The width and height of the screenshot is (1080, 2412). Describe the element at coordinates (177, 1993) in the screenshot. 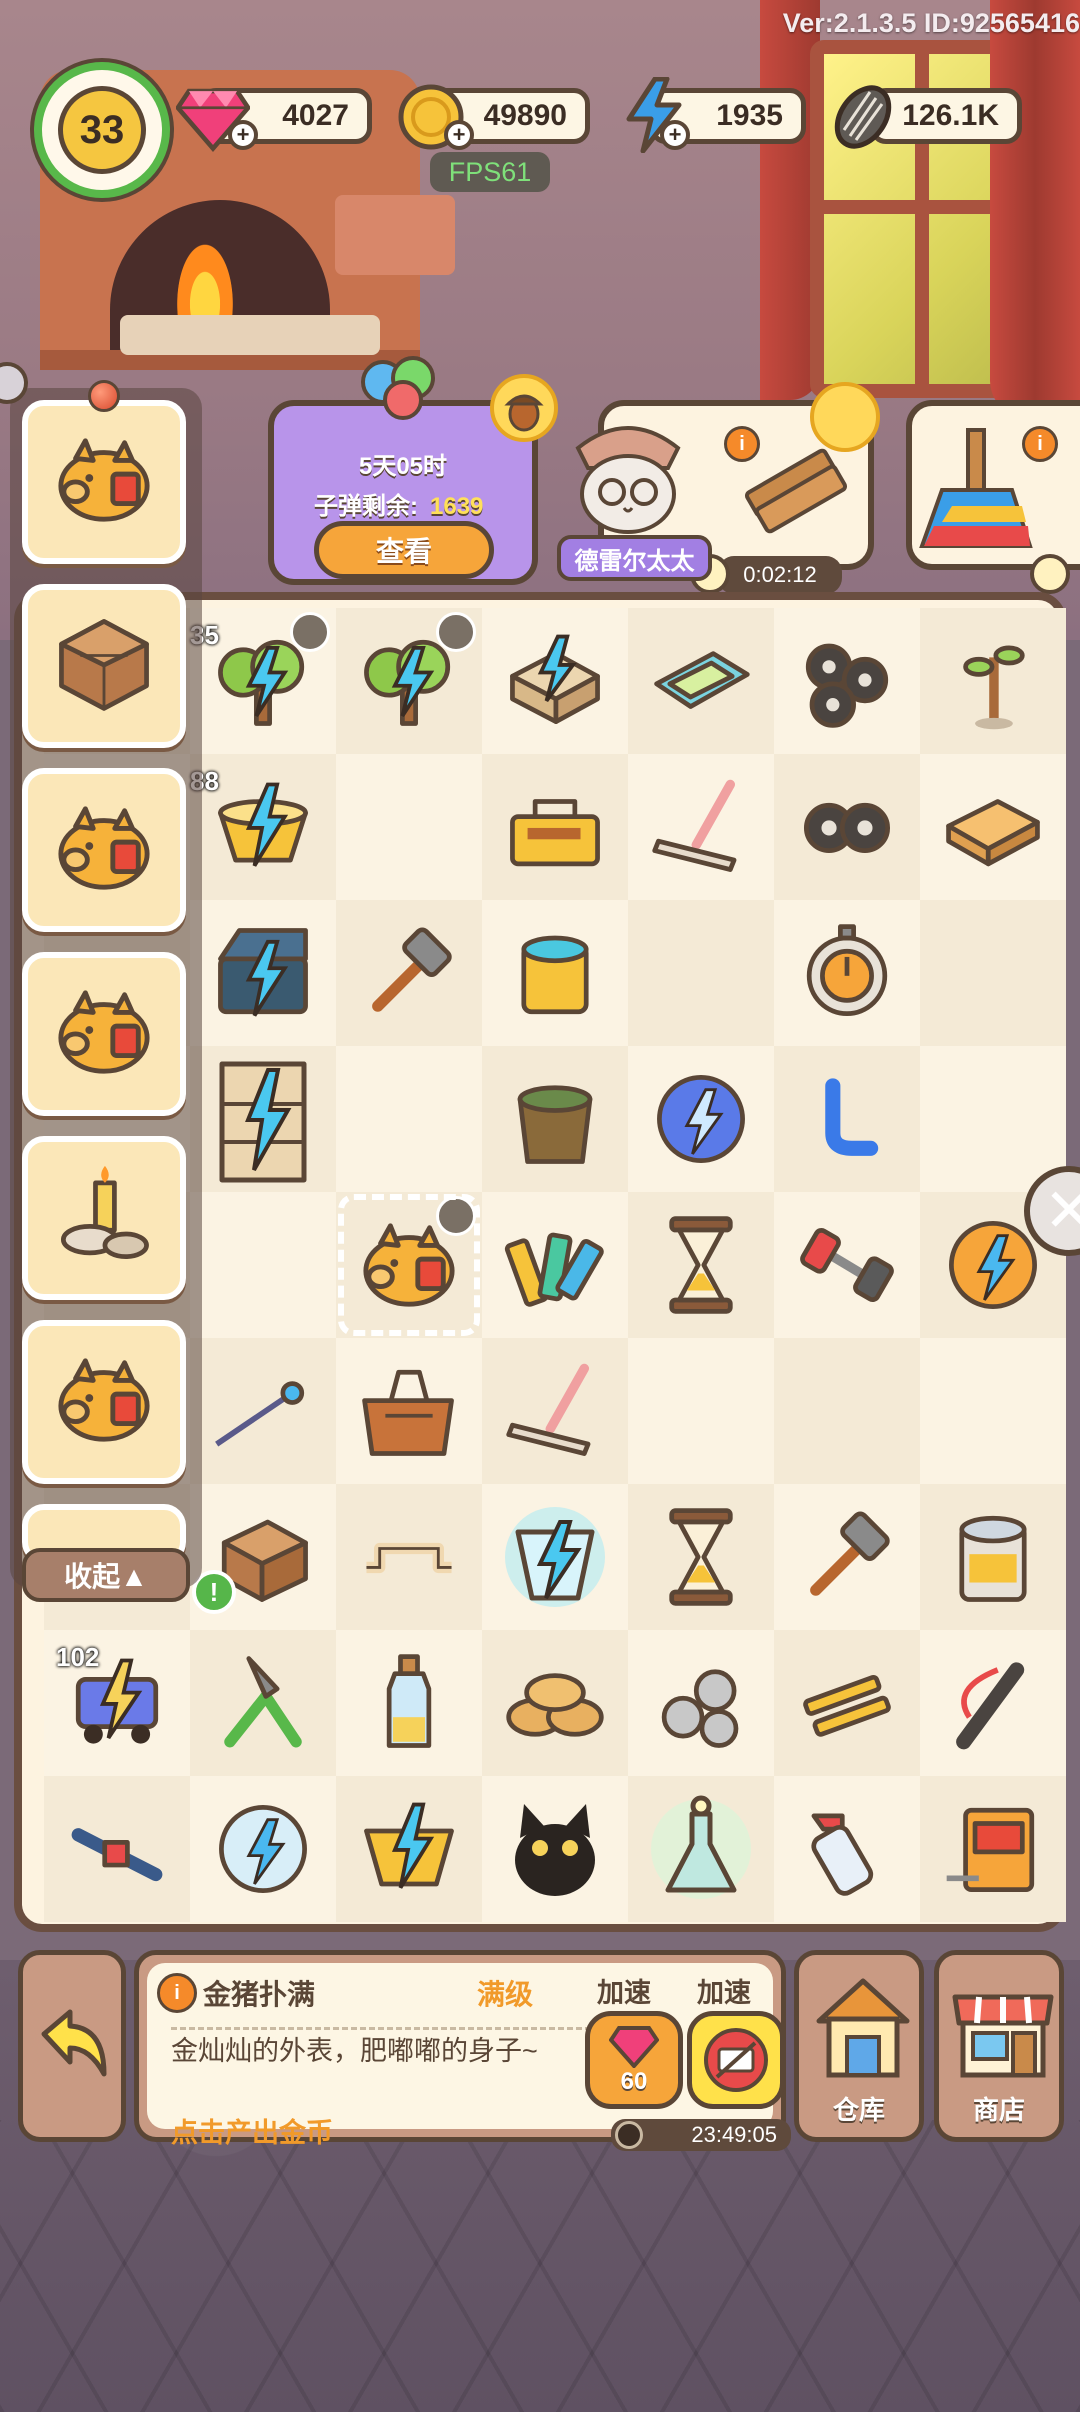

I see `item-info-icon: i` at that location.